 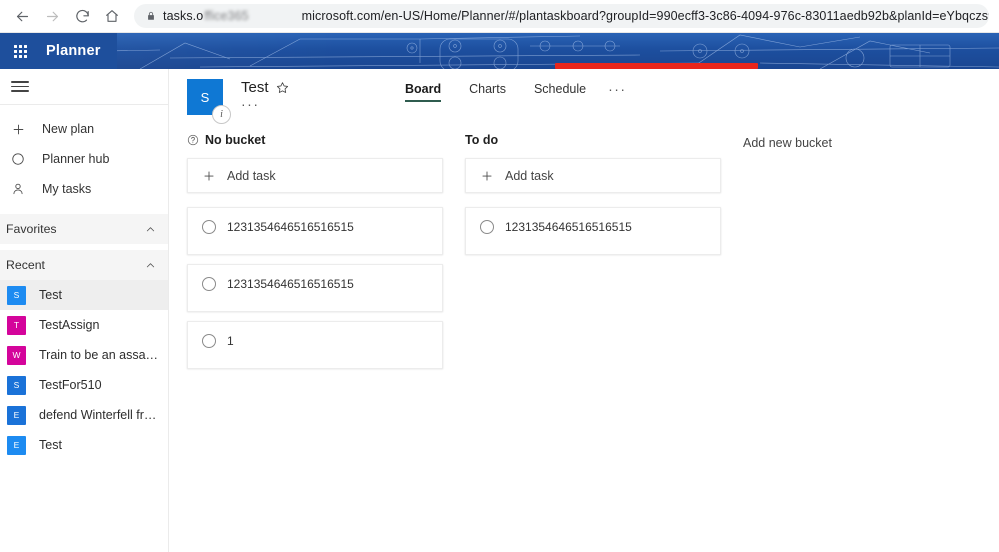 What do you see at coordinates (430, 92) in the screenshot?
I see `tab-board: Board` at bounding box center [430, 92].